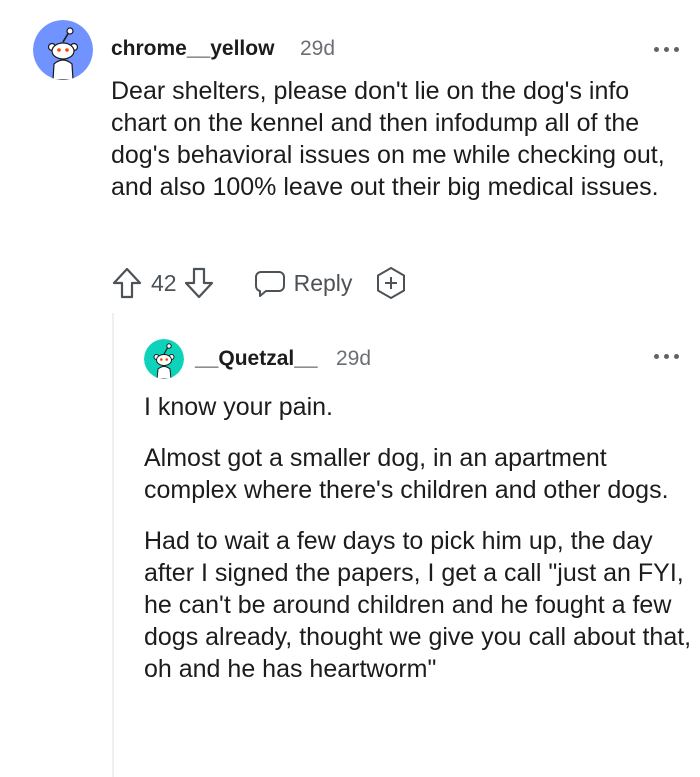 The height and width of the screenshot is (777, 700). I want to click on comment-paragraph: I know your pain., so click(238, 407).